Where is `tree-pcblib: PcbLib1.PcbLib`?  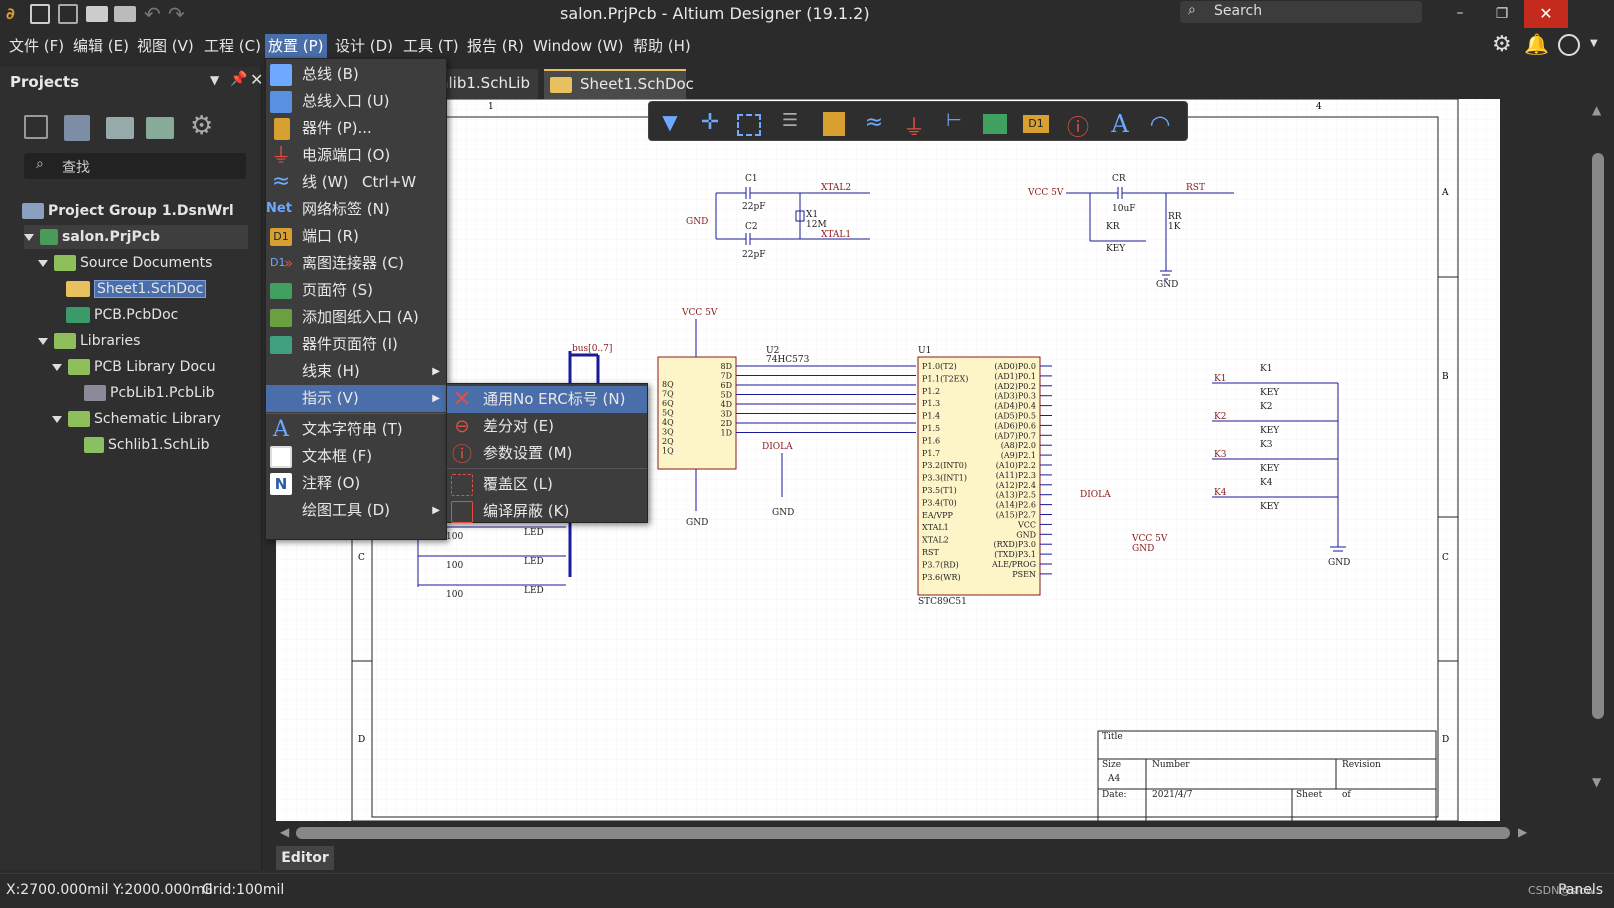 tree-pcblib: PcbLib1.PcbLib is located at coordinates (149, 393).